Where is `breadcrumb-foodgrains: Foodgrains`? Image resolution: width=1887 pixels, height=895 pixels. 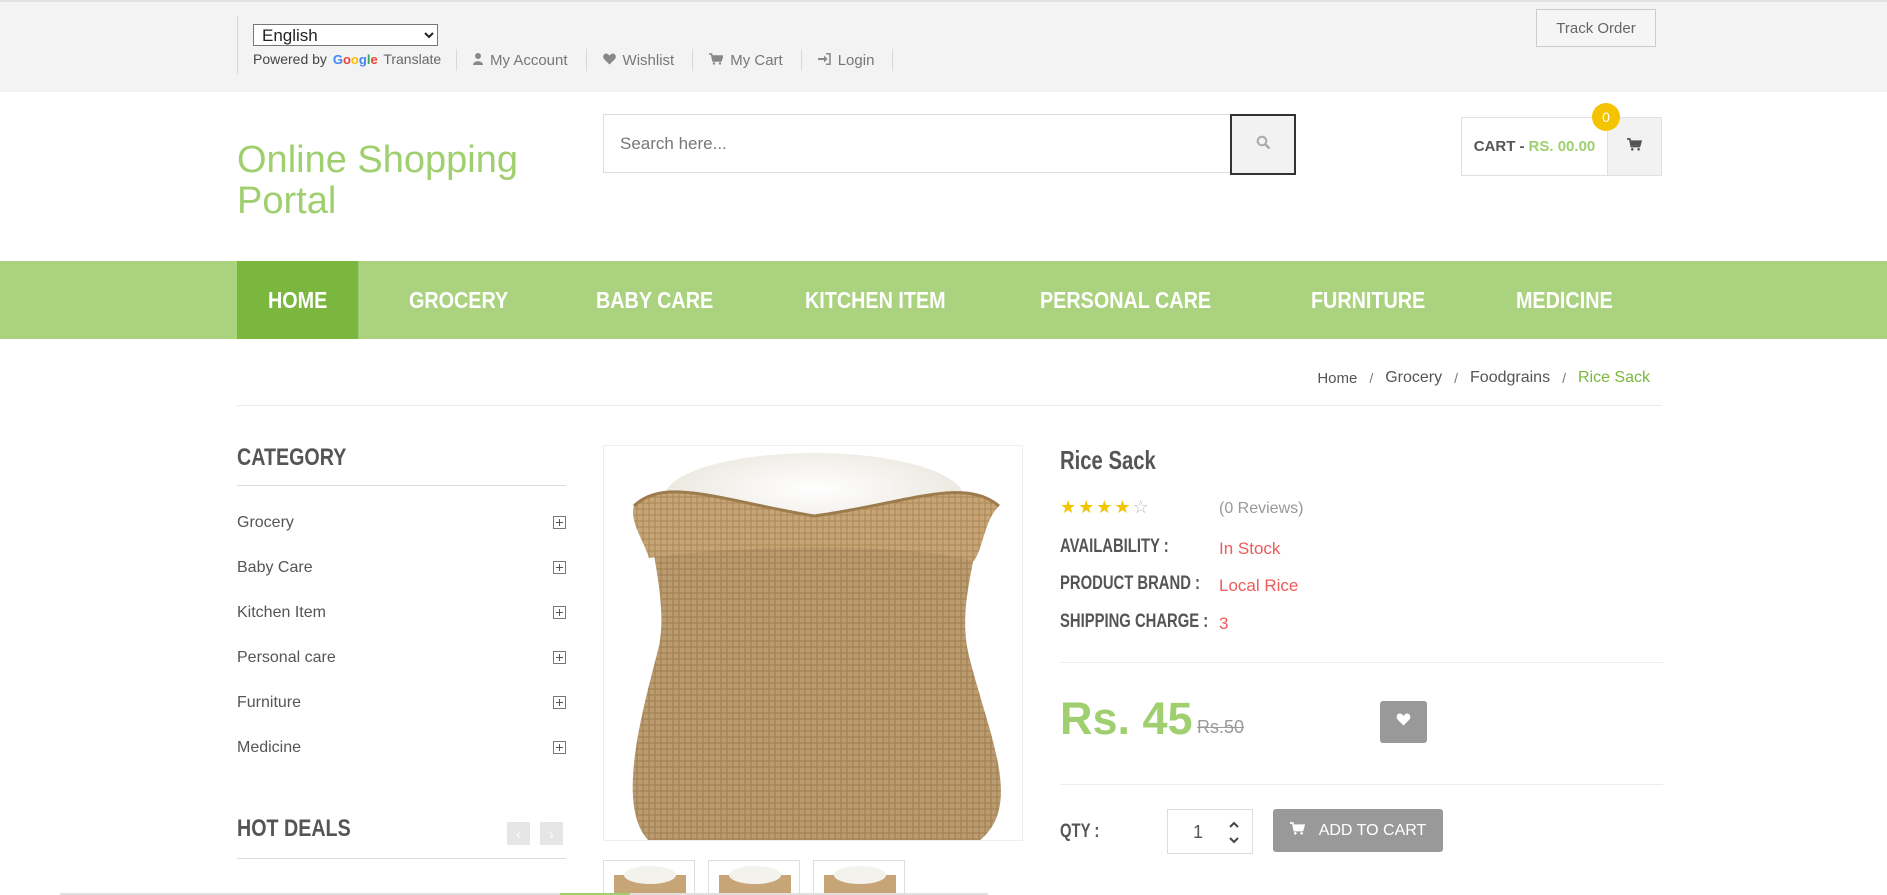 breadcrumb-foodgrains: Foodgrains is located at coordinates (1510, 378).